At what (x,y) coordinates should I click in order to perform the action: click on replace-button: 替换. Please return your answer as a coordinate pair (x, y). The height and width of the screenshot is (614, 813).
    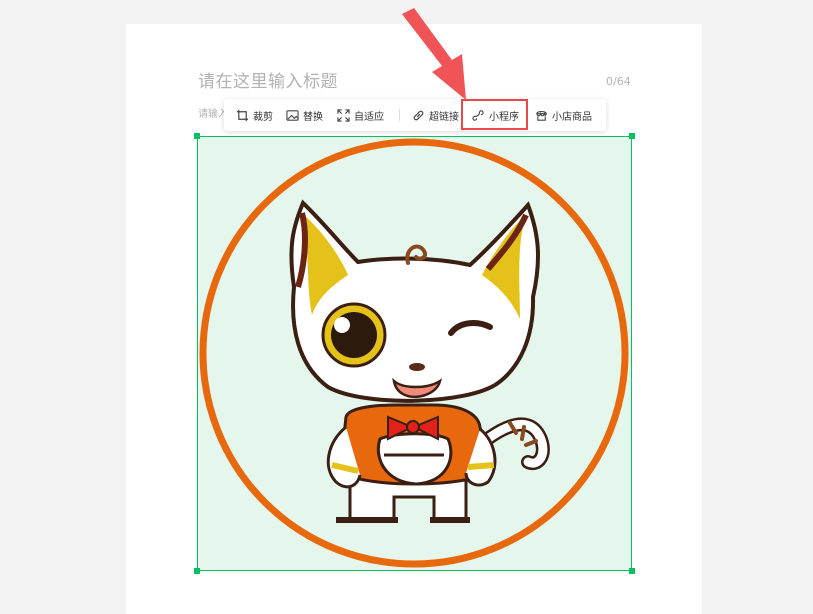
    Looking at the image, I should click on (304, 115).